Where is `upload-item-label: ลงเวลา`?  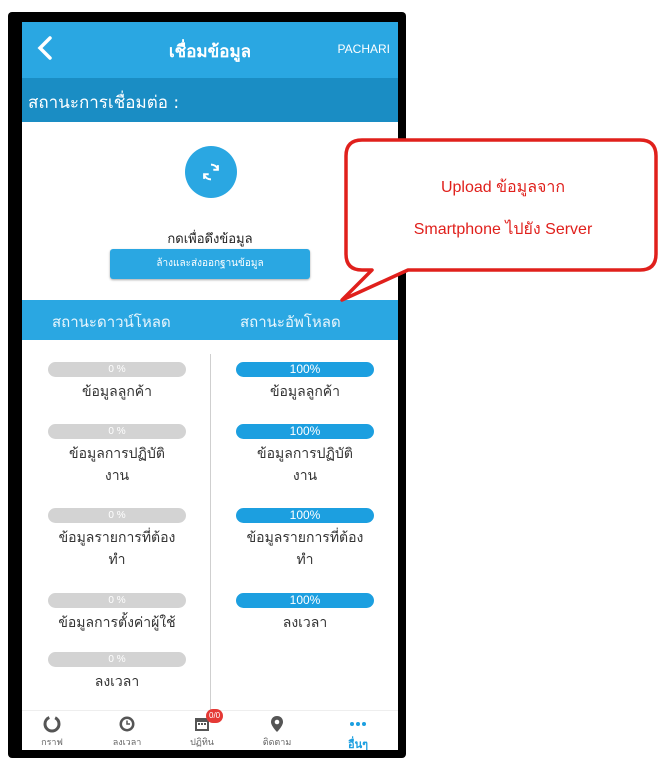 upload-item-label: ลงเวลา is located at coordinates (305, 623).